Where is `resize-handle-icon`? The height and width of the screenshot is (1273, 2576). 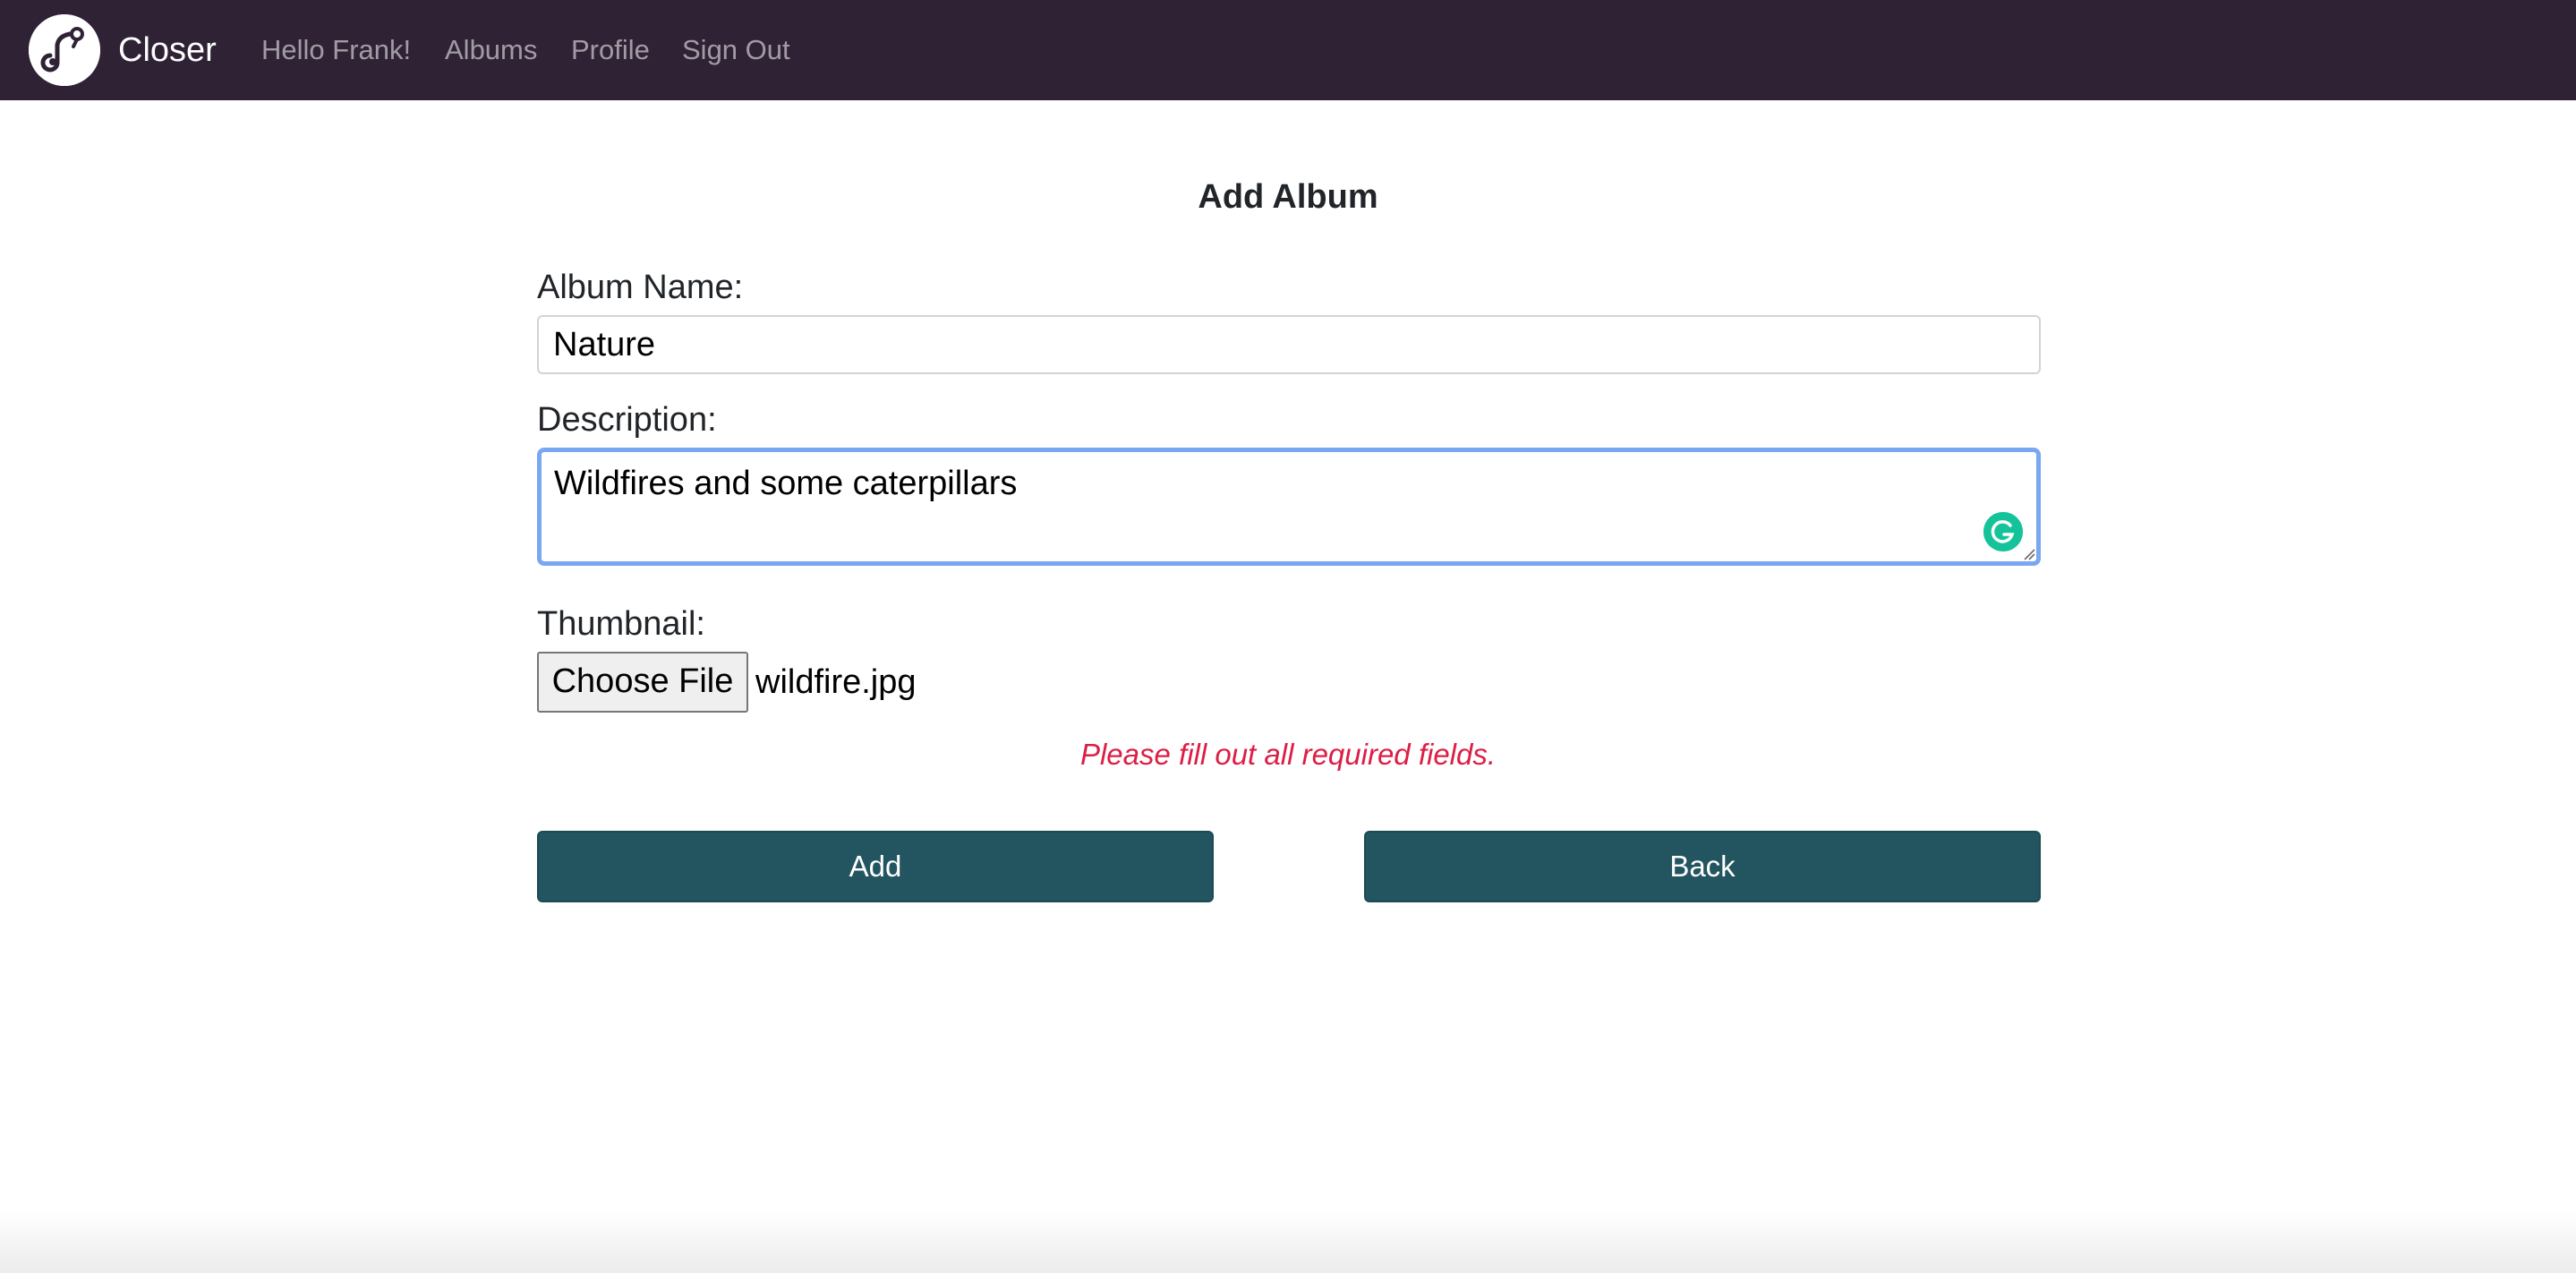
resize-handle-icon is located at coordinates (2029, 554).